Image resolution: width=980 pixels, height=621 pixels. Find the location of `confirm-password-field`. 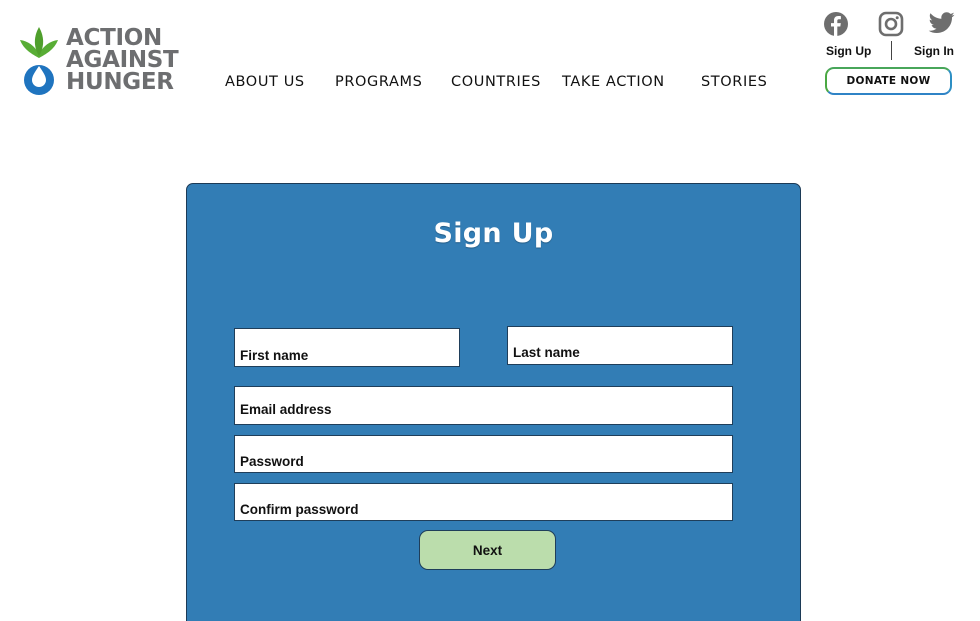

confirm-password-field is located at coordinates (483, 502).